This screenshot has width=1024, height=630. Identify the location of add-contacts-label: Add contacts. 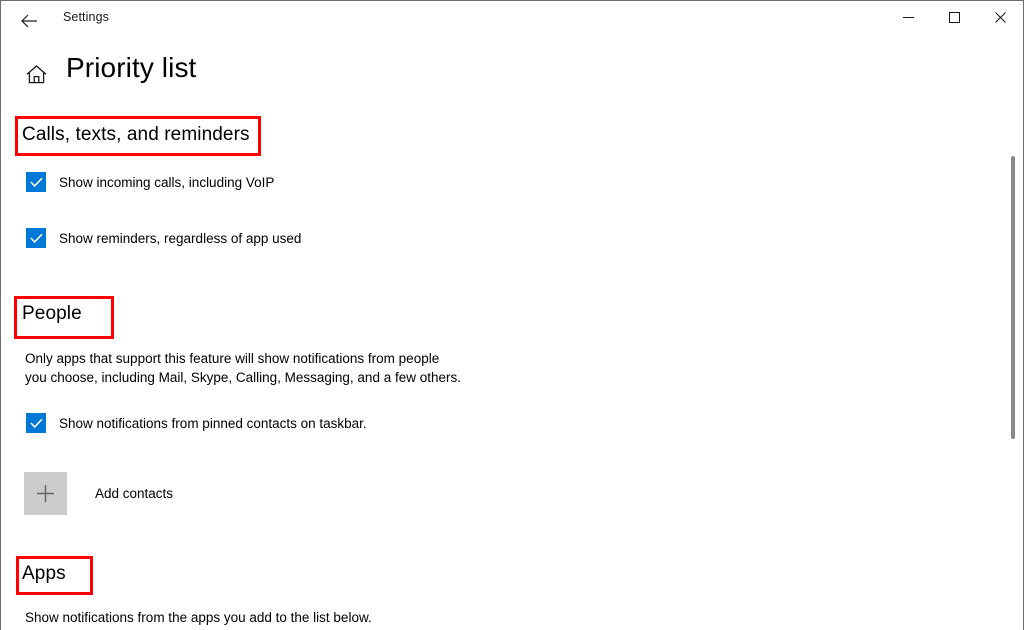
(134, 493).